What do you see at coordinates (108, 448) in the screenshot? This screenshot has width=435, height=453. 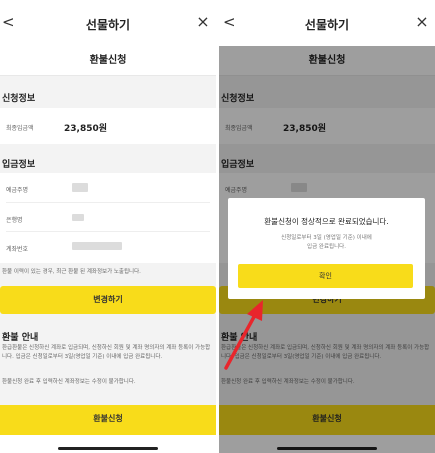 I see `home-indicator` at bounding box center [108, 448].